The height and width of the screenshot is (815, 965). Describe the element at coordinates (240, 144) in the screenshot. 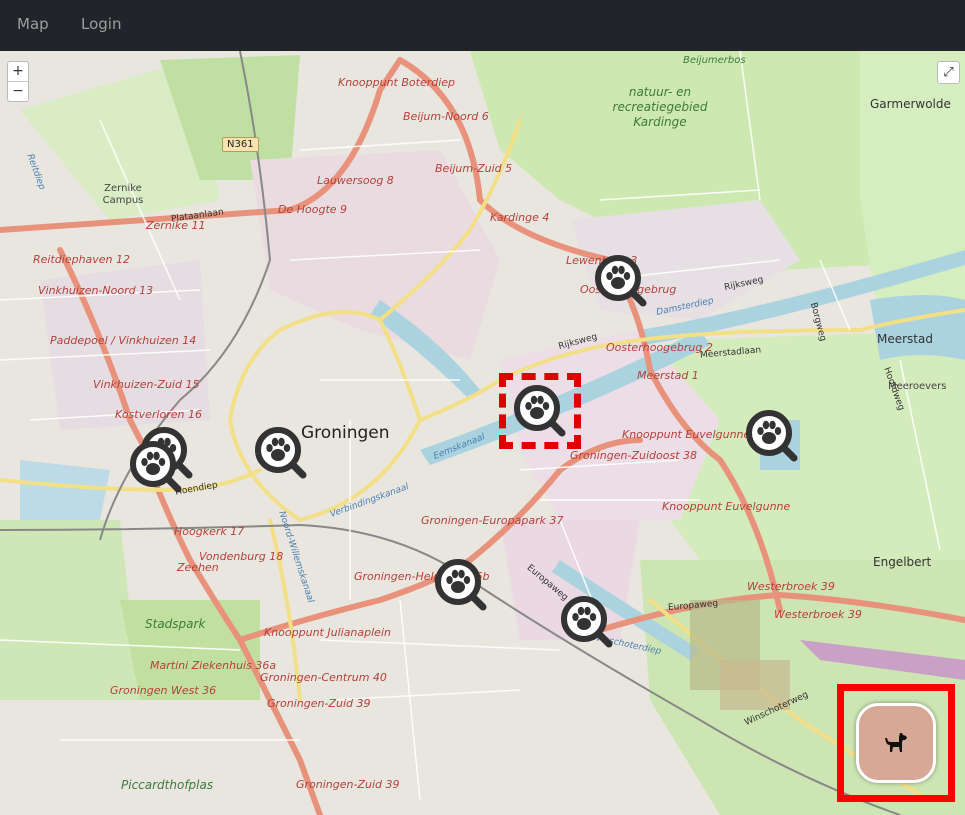

I see `road-shield-n361: N361` at that location.